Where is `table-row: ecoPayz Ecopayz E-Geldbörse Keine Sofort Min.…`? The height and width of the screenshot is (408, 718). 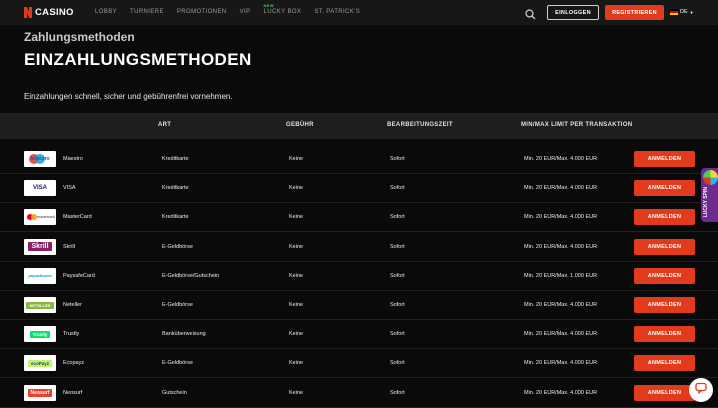
table-row: ecoPayz Ecopayz E-Geldbörse Keine Sofort Min.… is located at coordinates (359, 364).